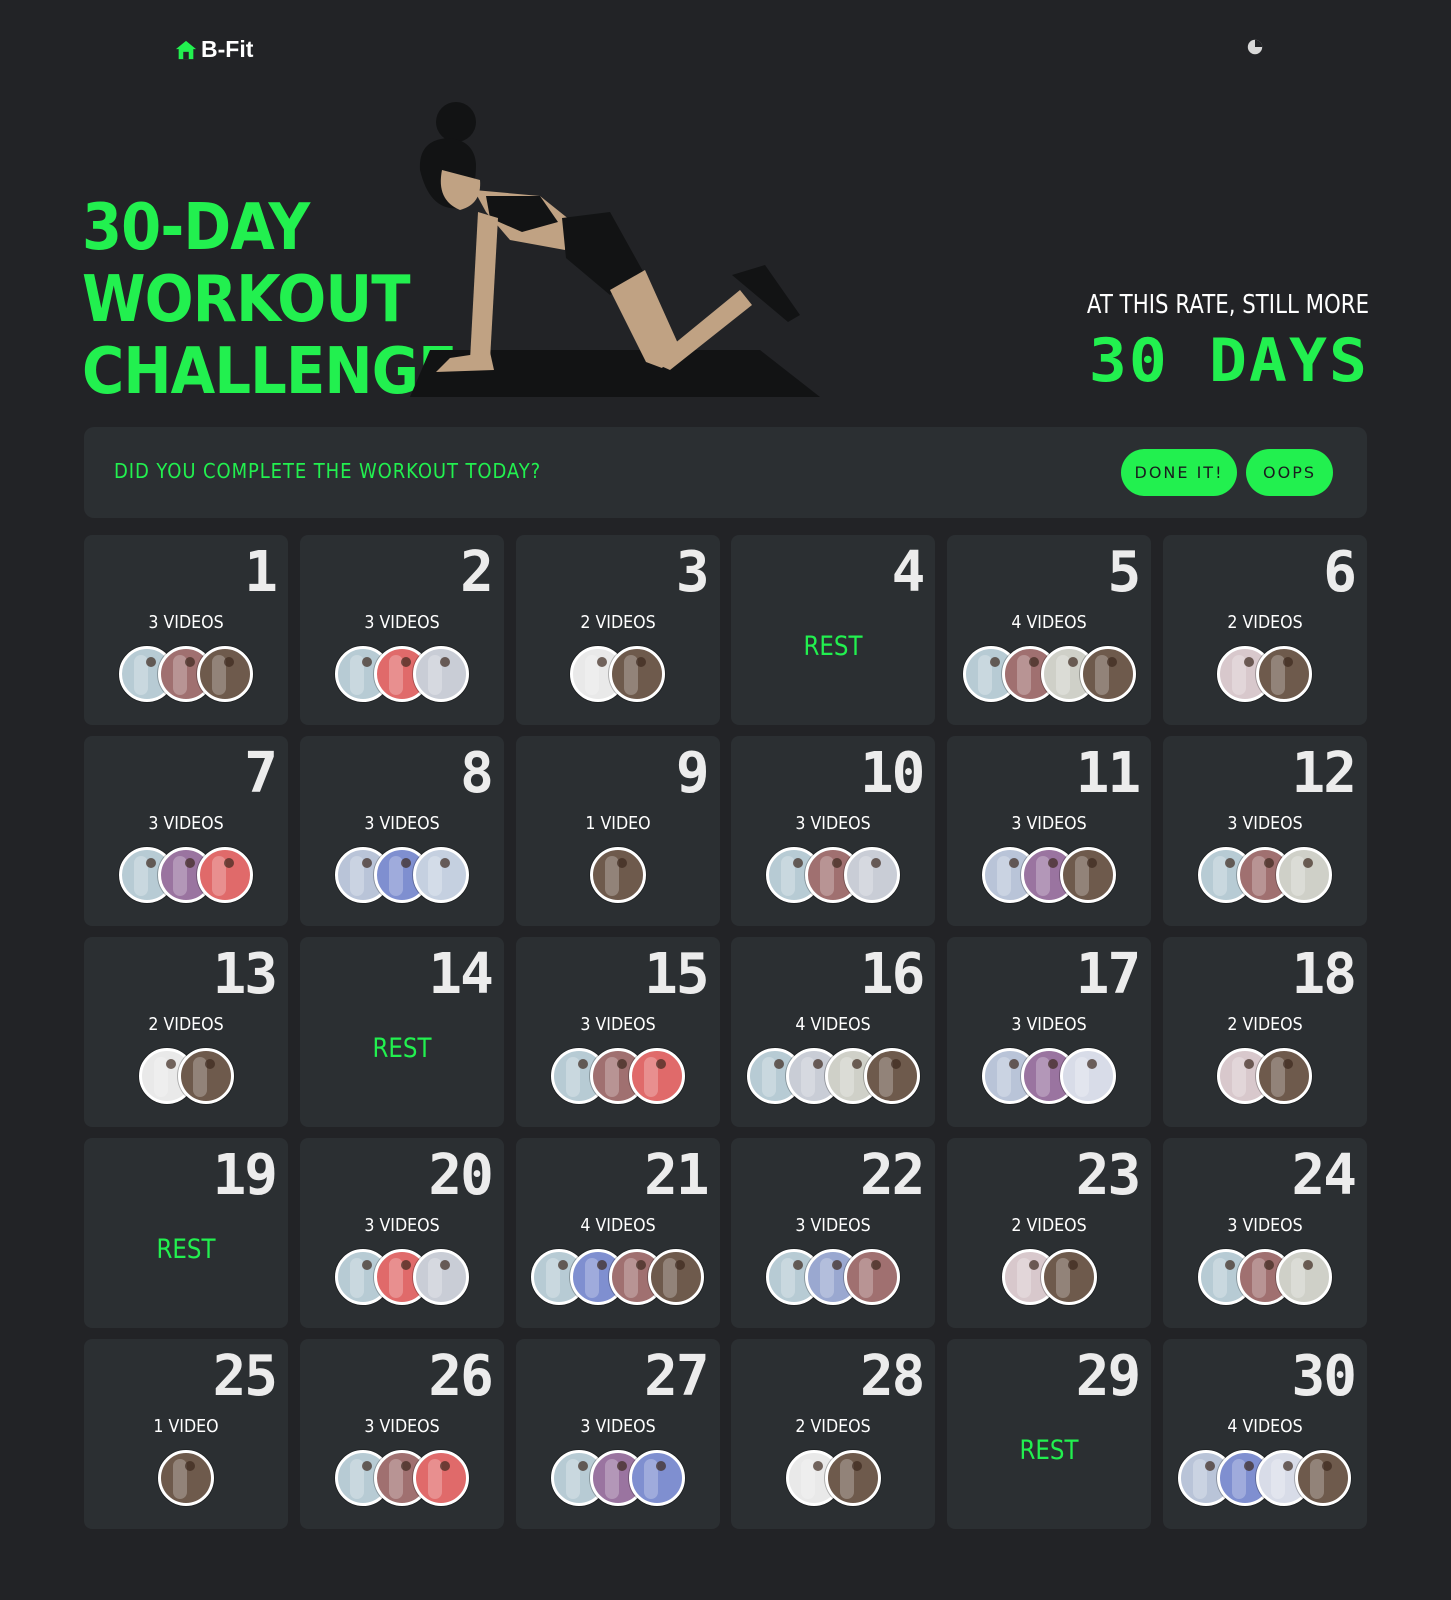 This screenshot has height=1600, width=1451. I want to click on day-card: 22 3 VIDEOS, so click(833, 1233).